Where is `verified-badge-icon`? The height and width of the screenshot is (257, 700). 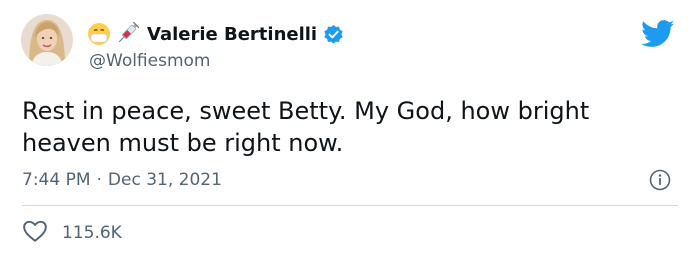 verified-badge-icon is located at coordinates (333, 34).